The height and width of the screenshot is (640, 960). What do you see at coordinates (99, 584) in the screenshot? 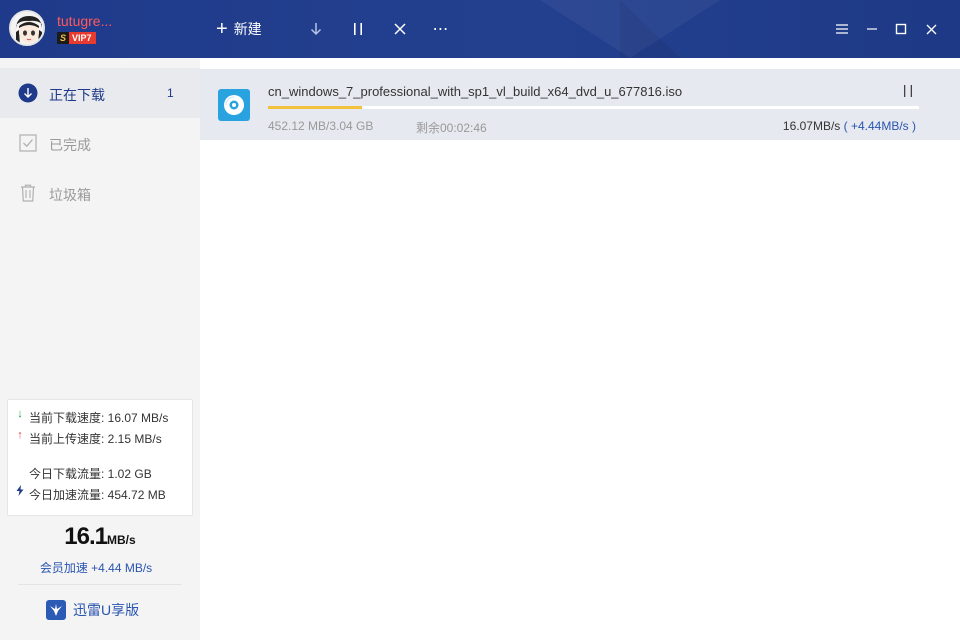
I see `divider` at bounding box center [99, 584].